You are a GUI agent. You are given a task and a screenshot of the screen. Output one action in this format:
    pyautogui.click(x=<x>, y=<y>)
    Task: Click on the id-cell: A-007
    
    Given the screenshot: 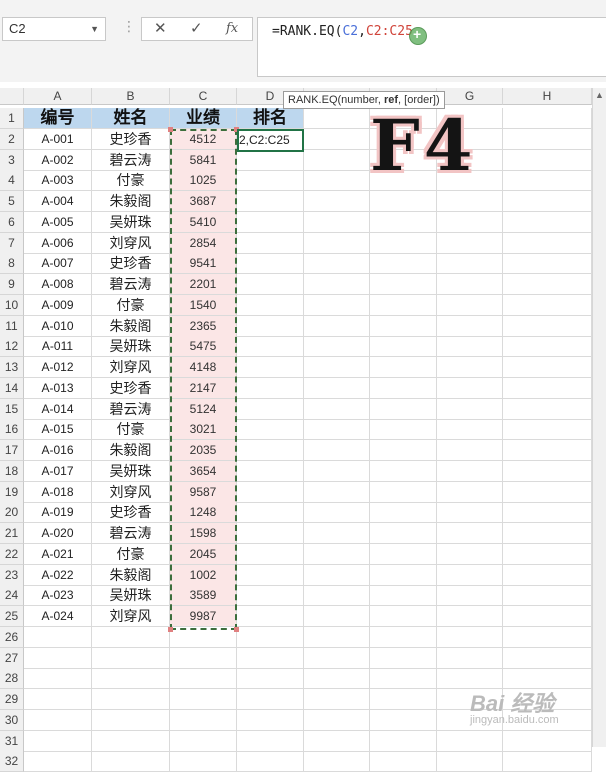 What is the action you would take?
    pyautogui.click(x=58, y=264)
    